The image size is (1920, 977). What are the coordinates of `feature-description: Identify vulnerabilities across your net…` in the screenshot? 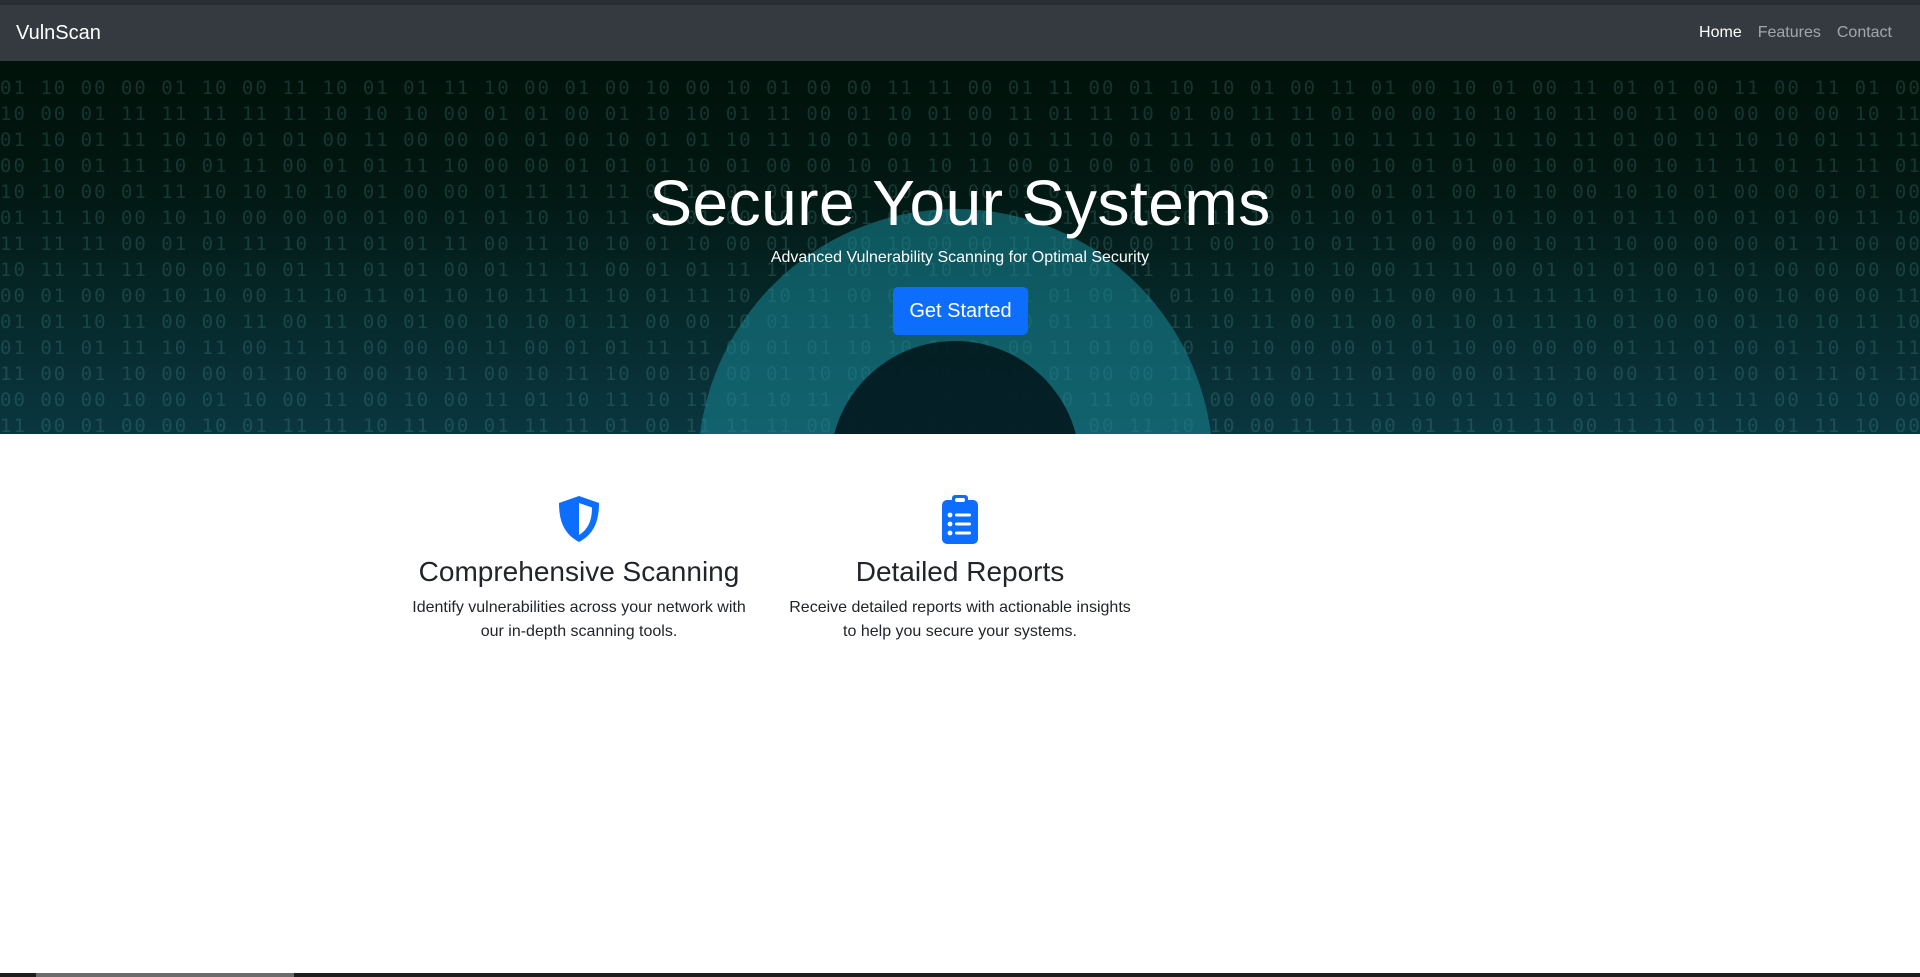 It's located at (579, 619).